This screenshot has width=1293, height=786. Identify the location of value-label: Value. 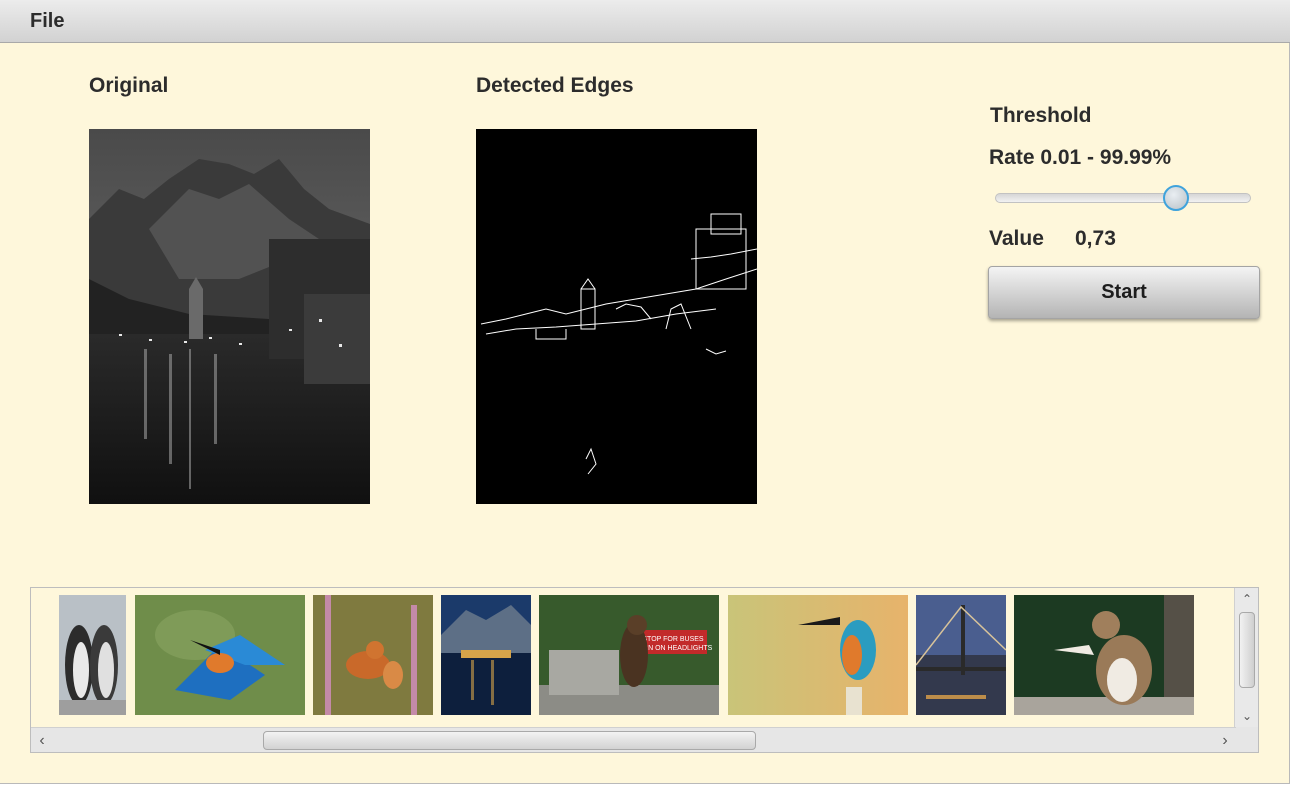
(1016, 238).